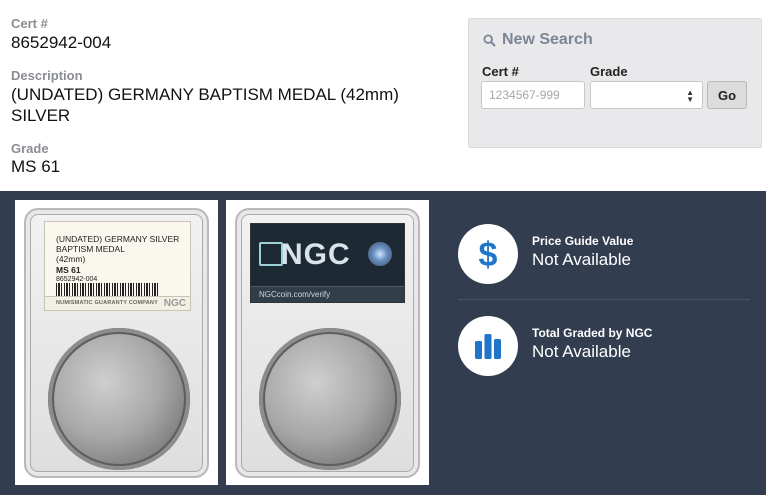  I want to click on bar-chart-icon, so click(488, 346).